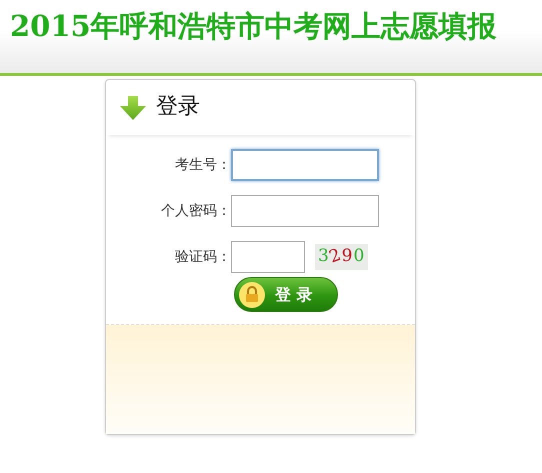 The width and height of the screenshot is (542, 473). I want to click on field-label: 验证码：, so click(202, 257).